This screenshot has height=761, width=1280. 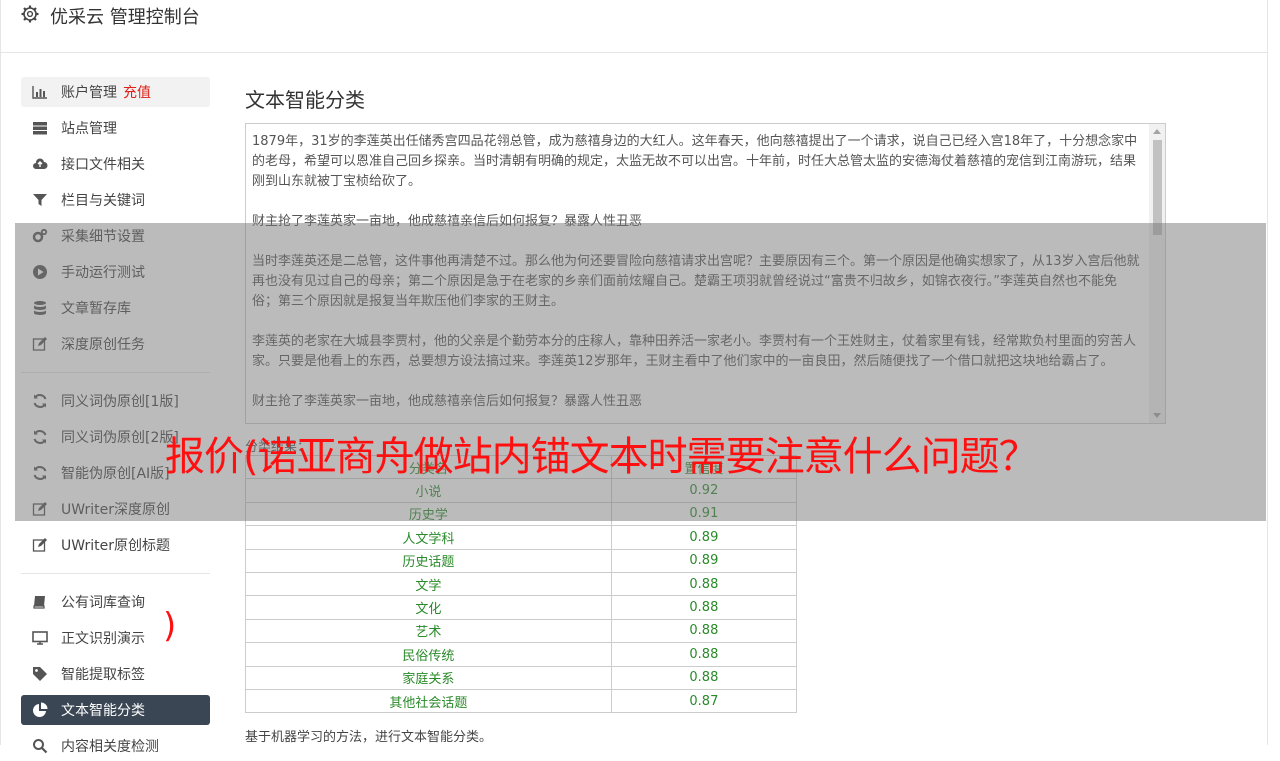 I want to click on pie-chart-icon, so click(x=40, y=709).